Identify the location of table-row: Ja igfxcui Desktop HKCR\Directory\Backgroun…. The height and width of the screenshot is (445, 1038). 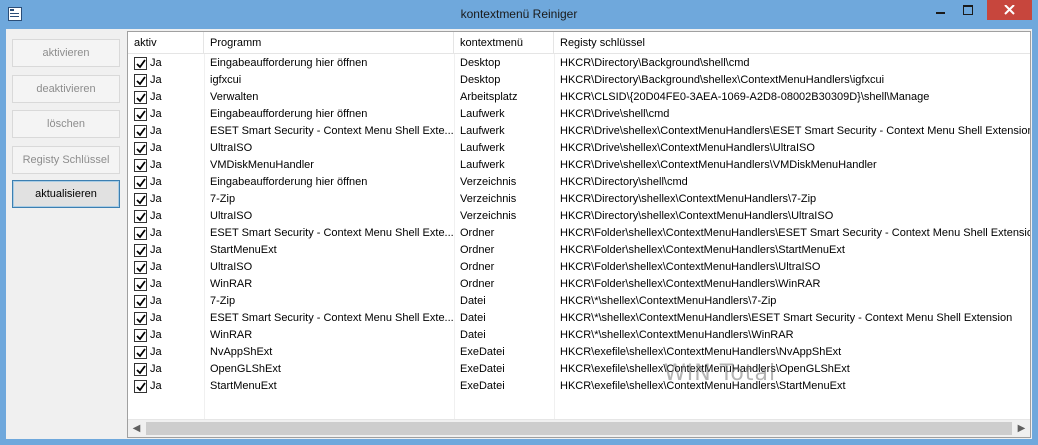
(579, 80).